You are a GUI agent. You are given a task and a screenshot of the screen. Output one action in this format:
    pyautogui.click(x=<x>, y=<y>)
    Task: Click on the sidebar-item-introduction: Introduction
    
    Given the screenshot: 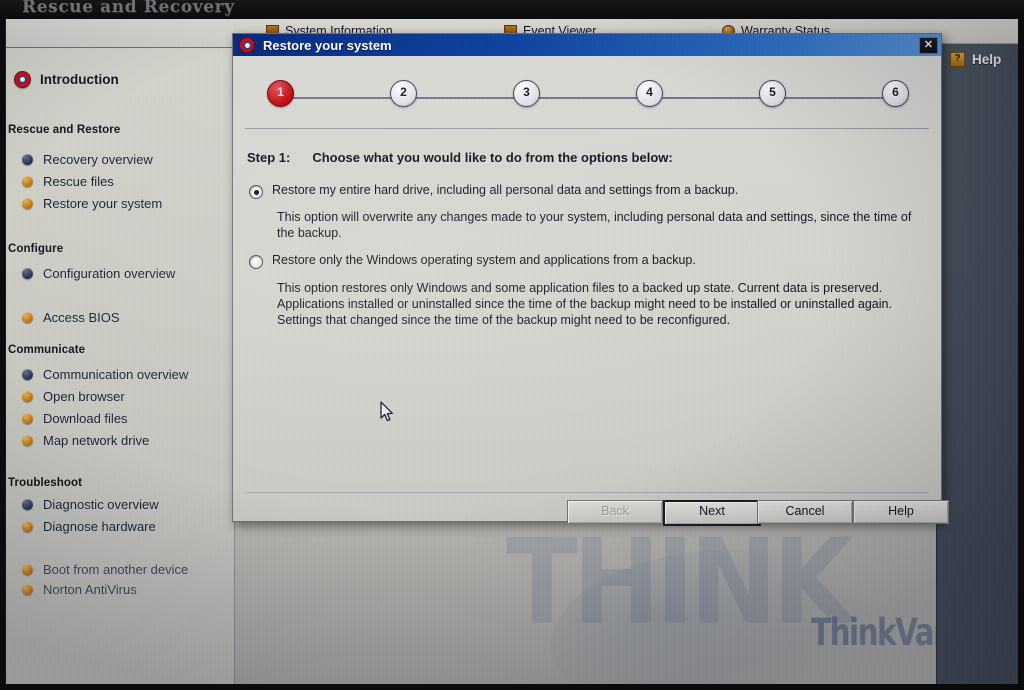 What is the action you would take?
    pyautogui.click(x=66, y=79)
    